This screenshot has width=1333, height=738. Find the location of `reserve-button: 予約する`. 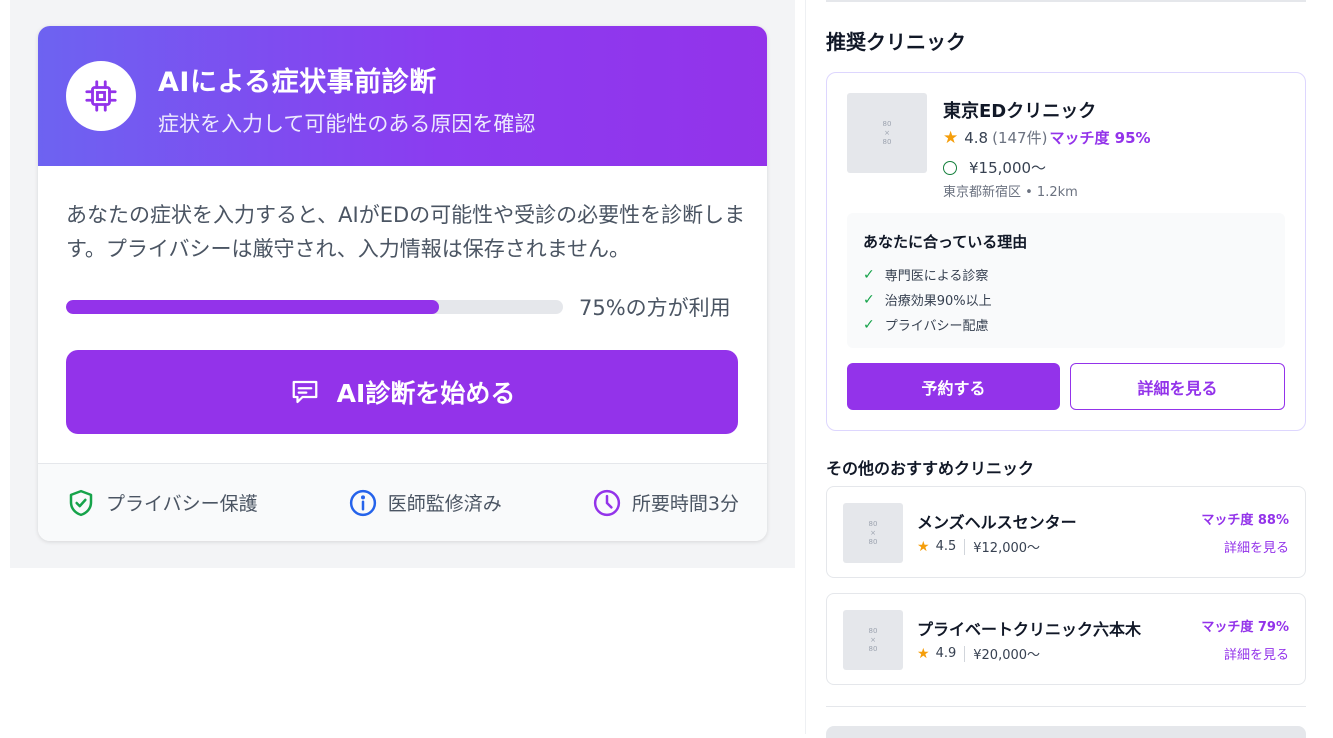

reserve-button: 予約する is located at coordinates (953, 386).